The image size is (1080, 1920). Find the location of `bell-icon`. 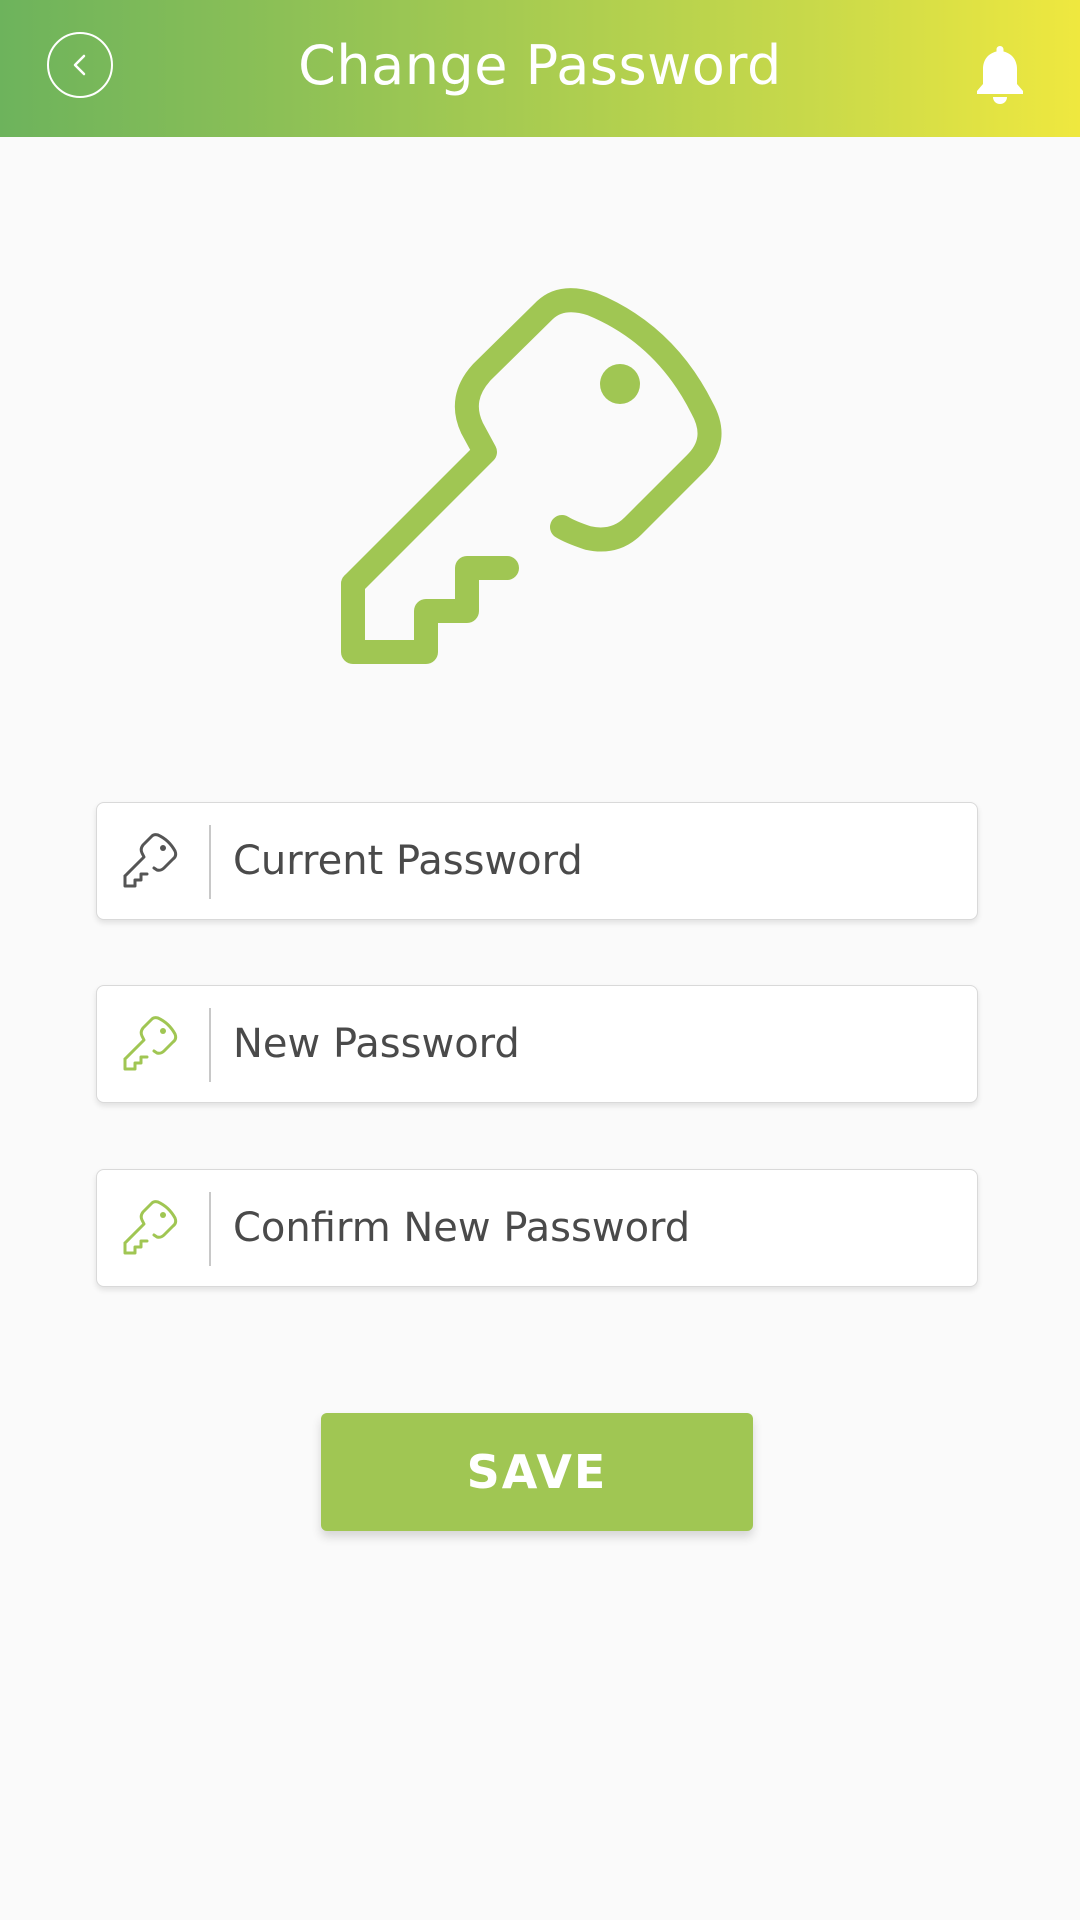

bell-icon is located at coordinates (1000, 75).